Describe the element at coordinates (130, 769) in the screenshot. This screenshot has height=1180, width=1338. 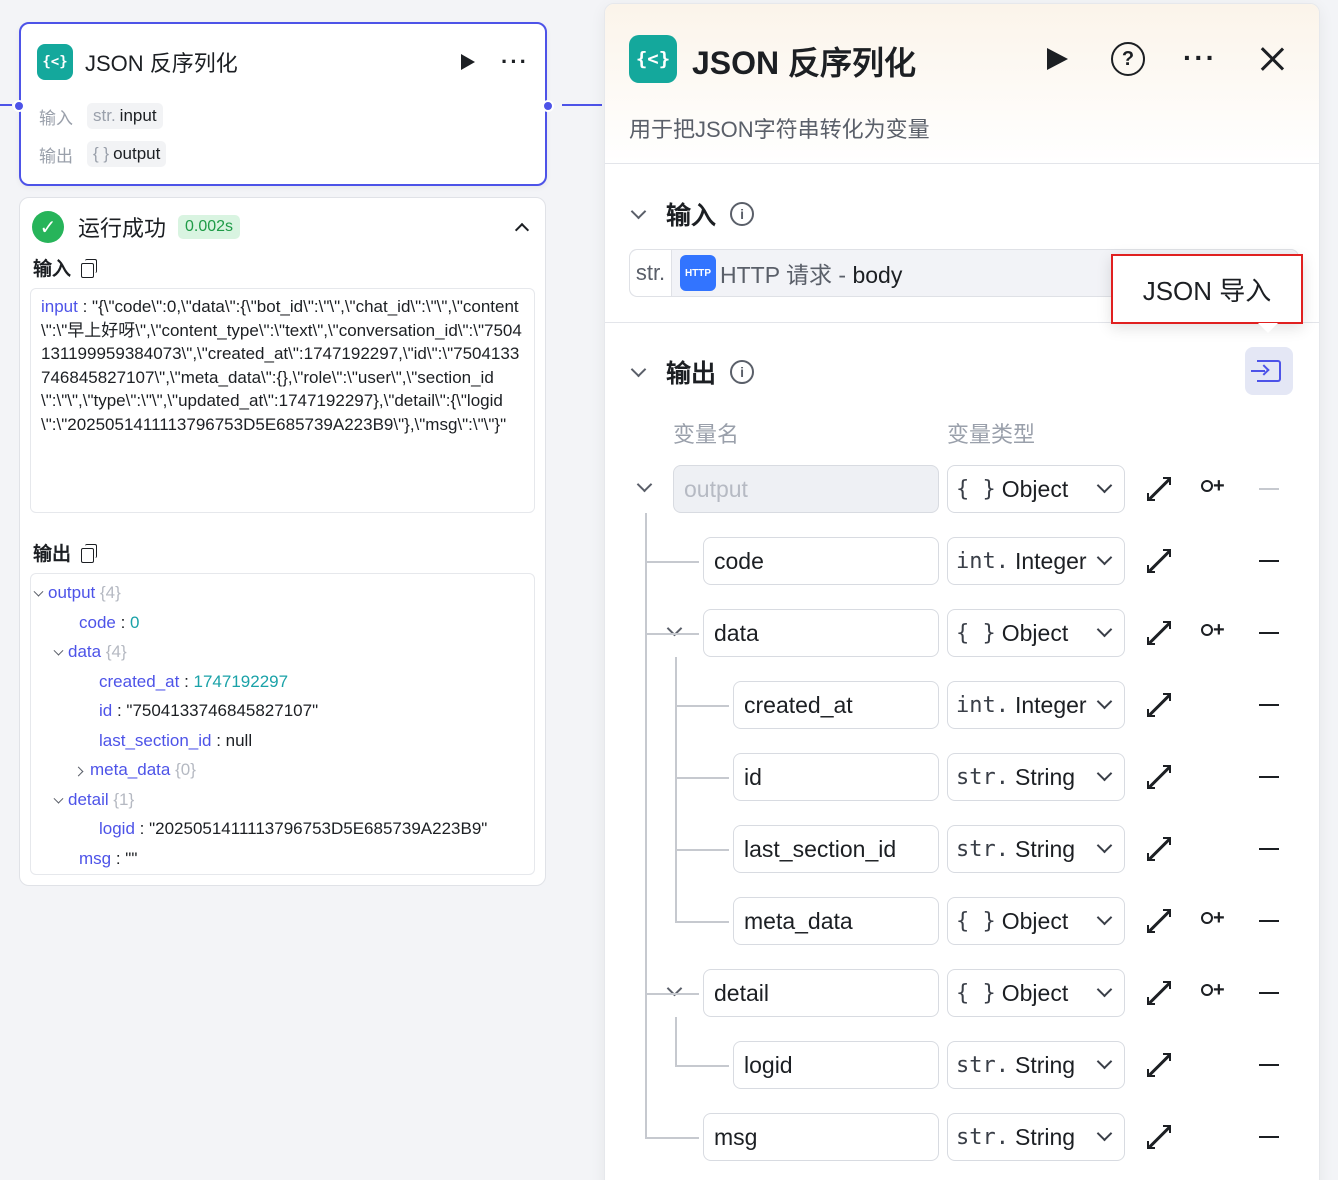
I see `tree-key: meta_data` at that location.